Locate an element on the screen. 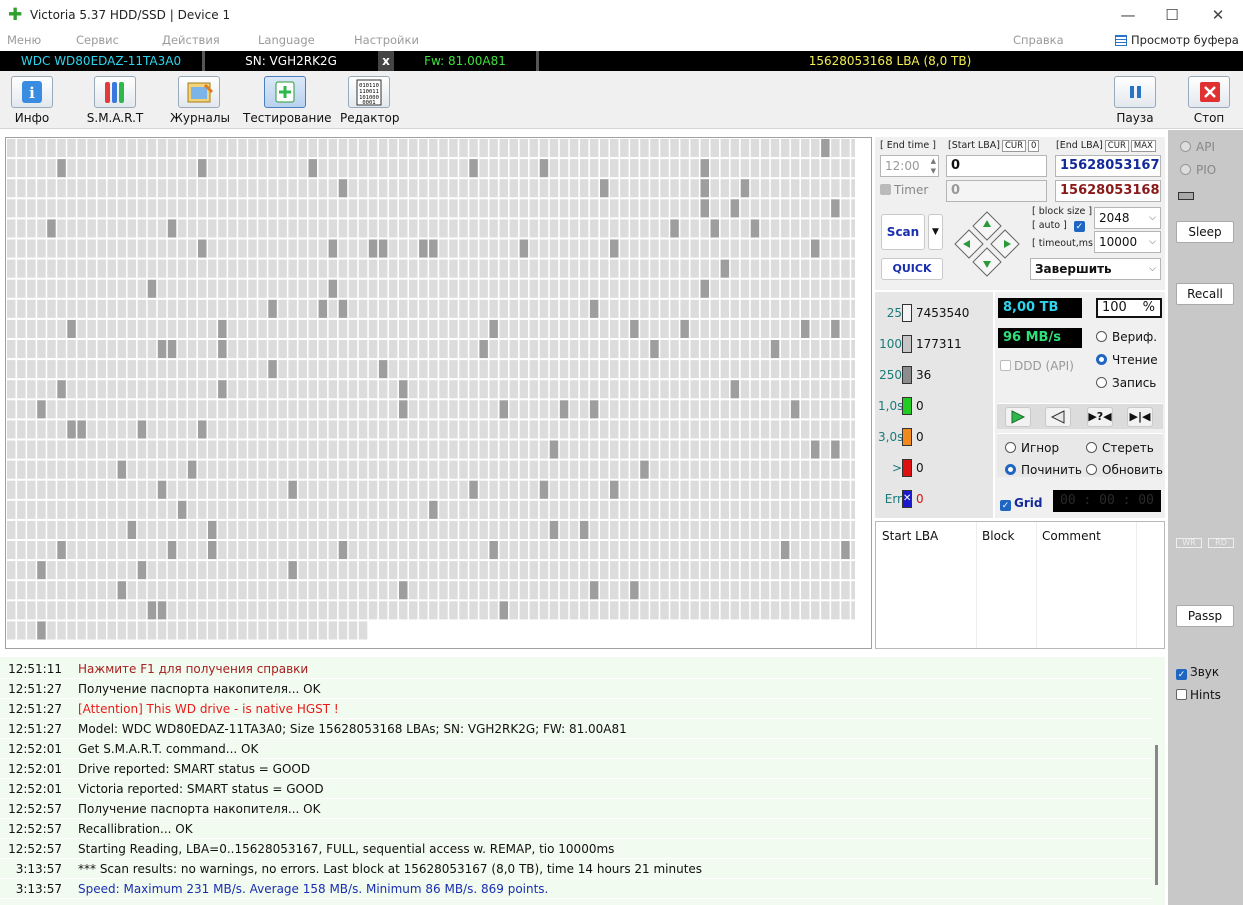 The height and width of the screenshot is (905, 1243). log-message: Victoria reported: SMART status = GOOD is located at coordinates (201, 789).